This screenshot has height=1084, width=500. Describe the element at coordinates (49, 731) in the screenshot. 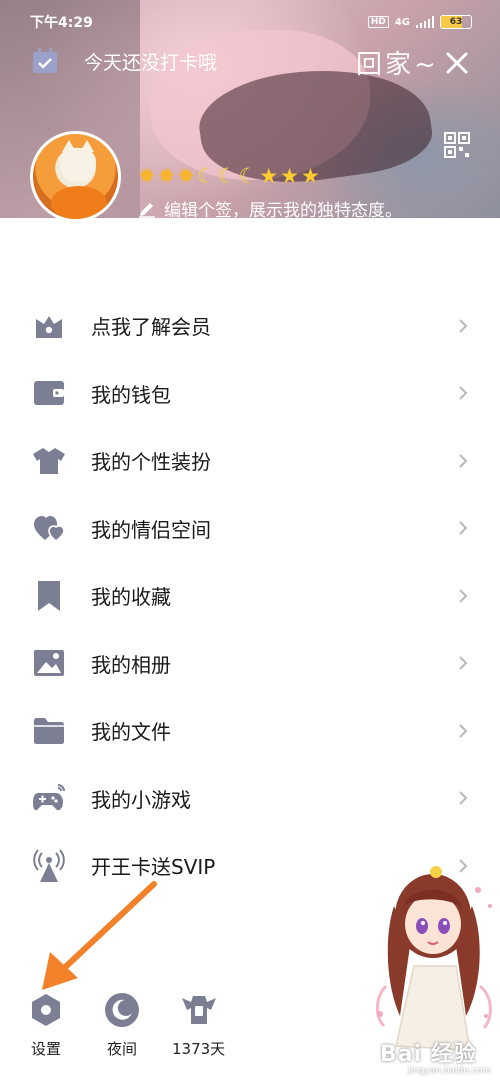

I see `folder-icon` at that location.